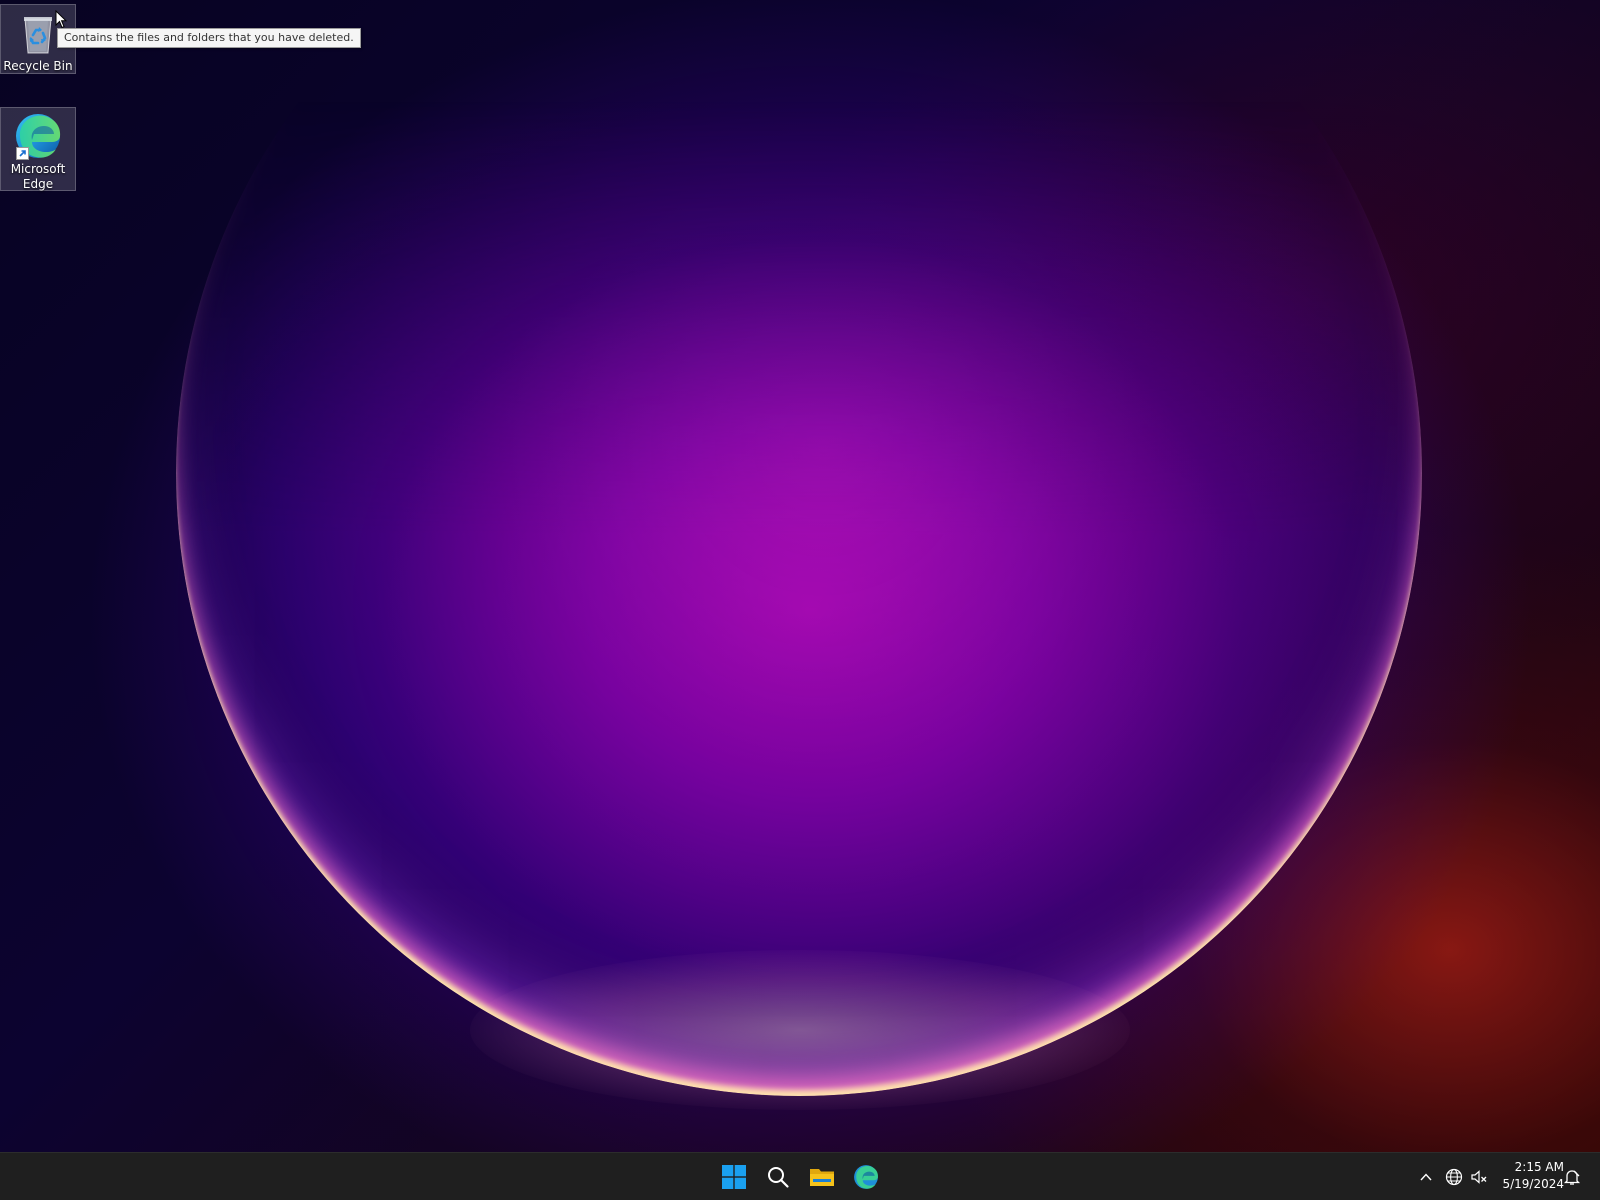  I want to click on file-explorer-button, so click(822, 1177).